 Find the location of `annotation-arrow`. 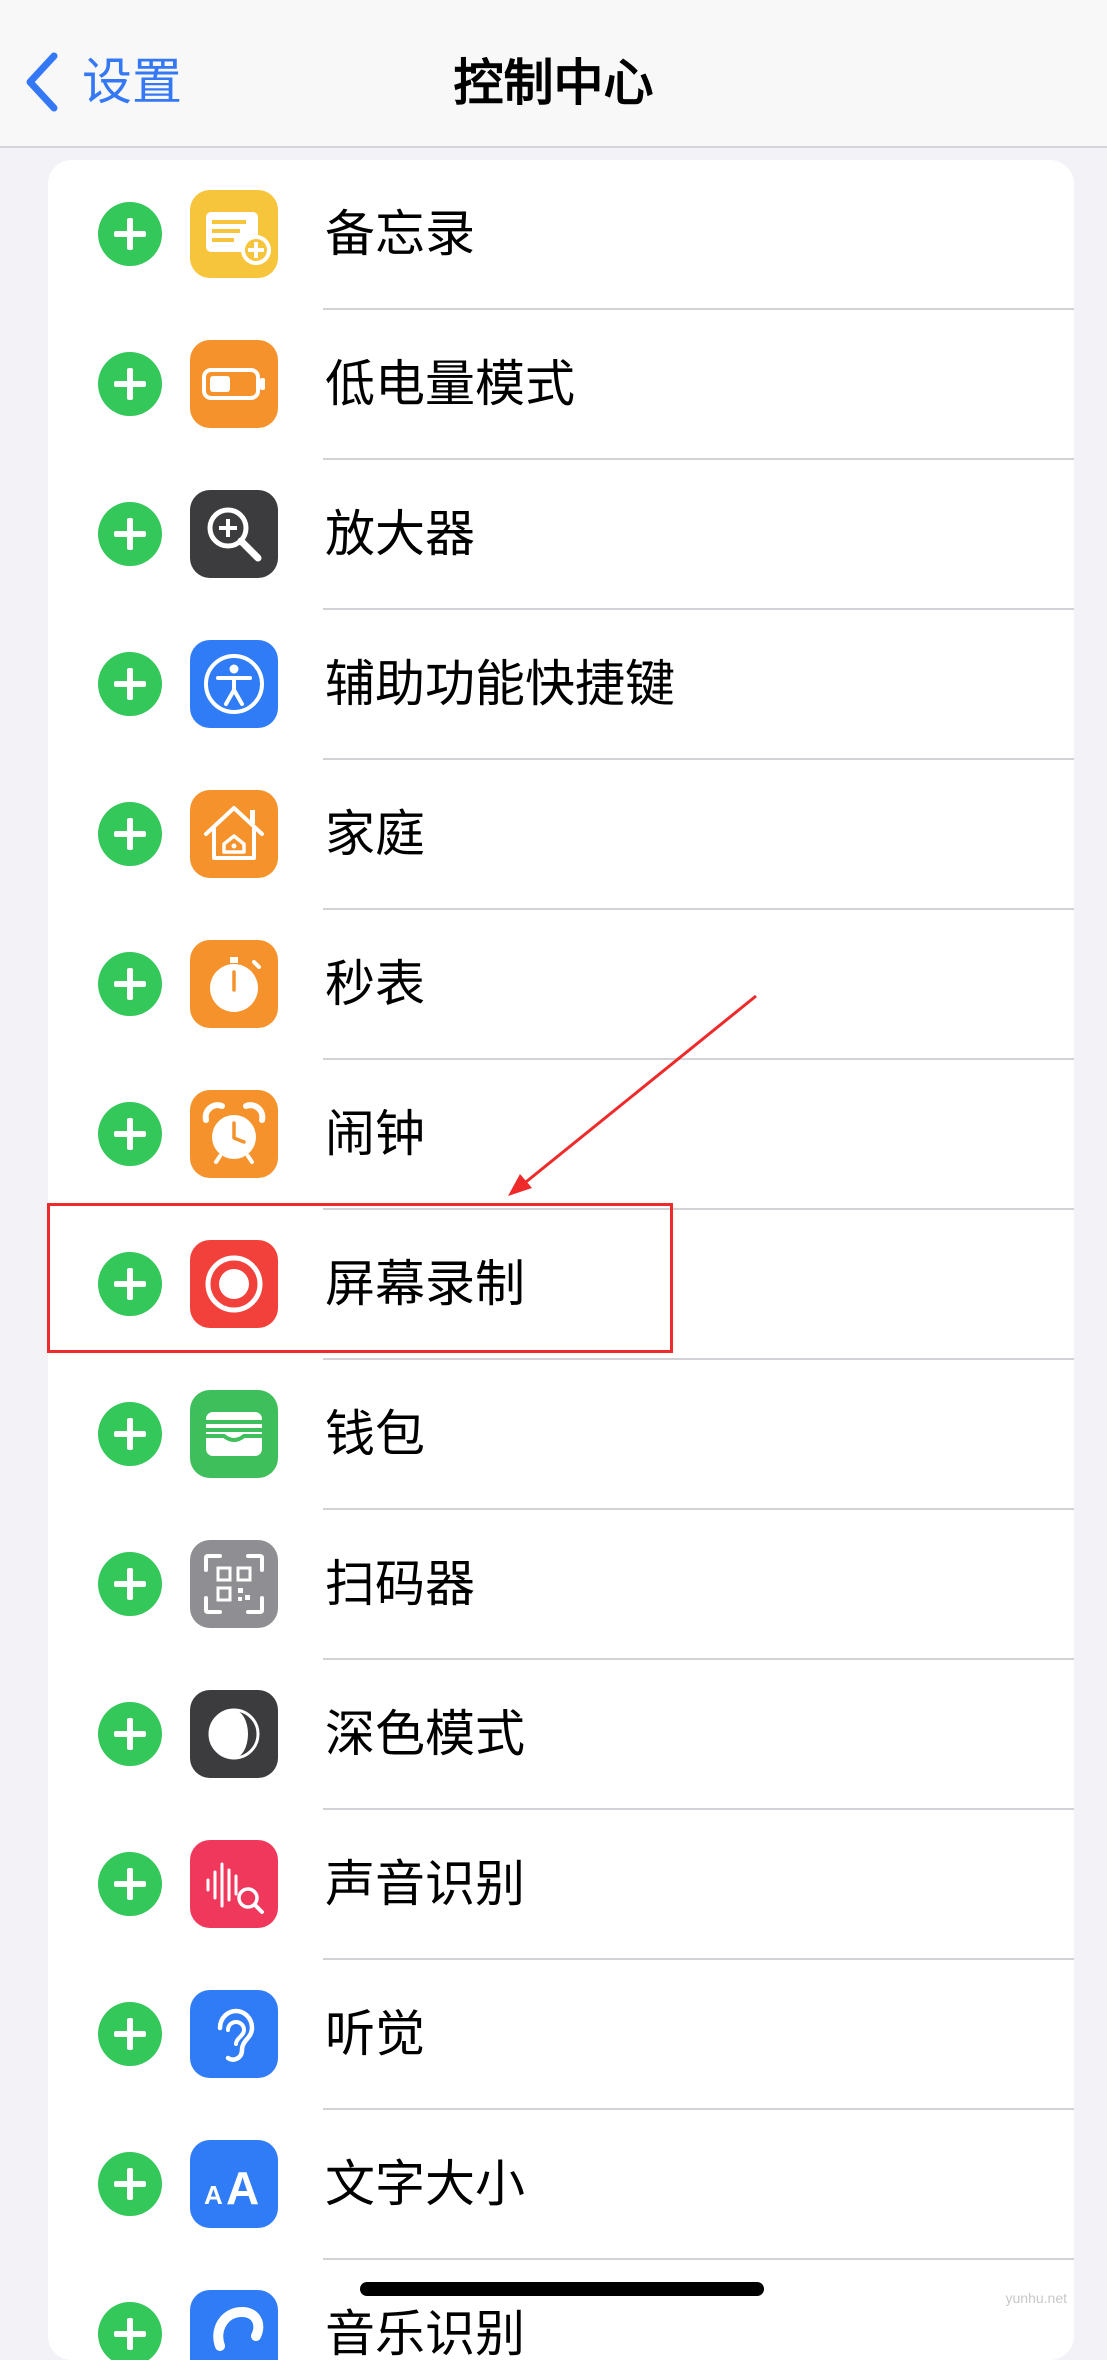

annotation-arrow is located at coordinates (632, 1095).